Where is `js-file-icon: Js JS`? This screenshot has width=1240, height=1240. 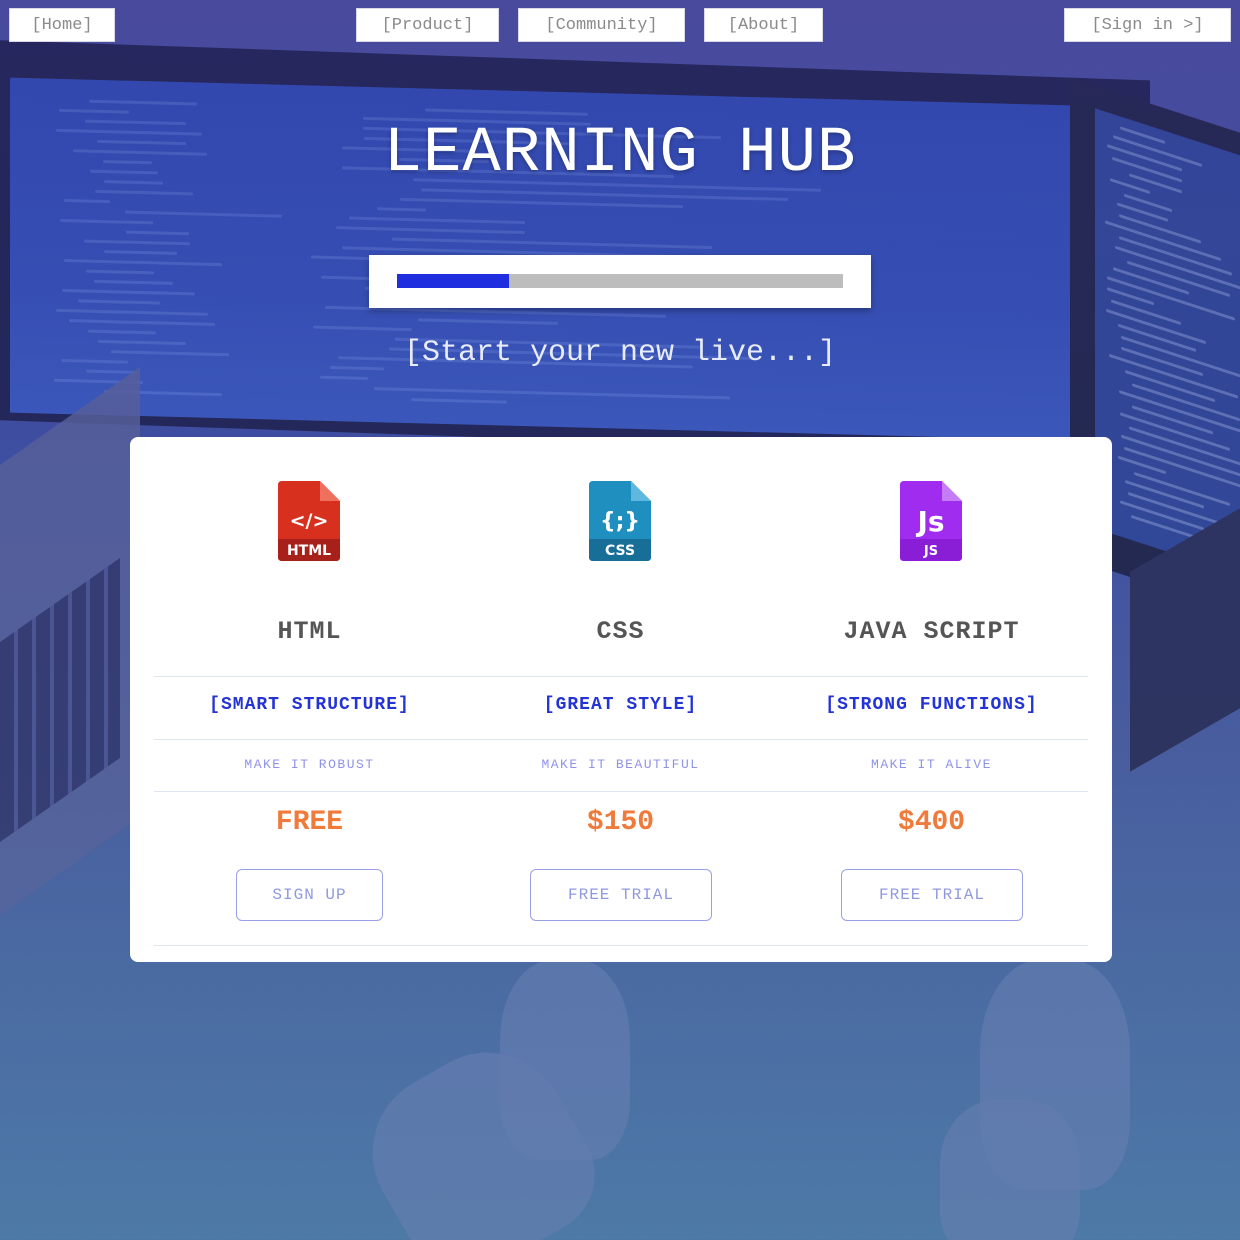 js-file-icon: Js JS is located at coordinates (931, 521).